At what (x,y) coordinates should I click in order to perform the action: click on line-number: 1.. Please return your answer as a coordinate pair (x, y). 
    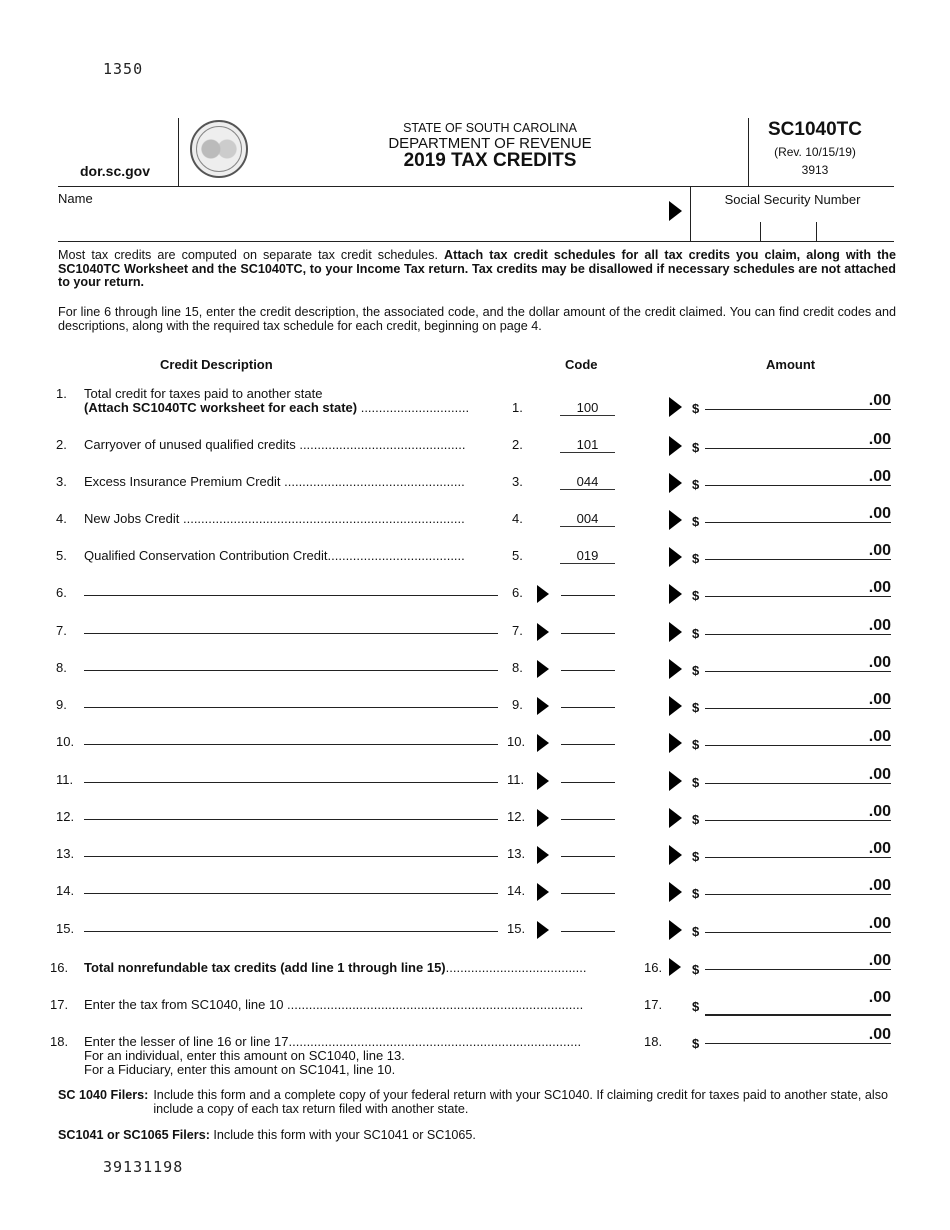
    Looking at the image, I should click on (61, 393).